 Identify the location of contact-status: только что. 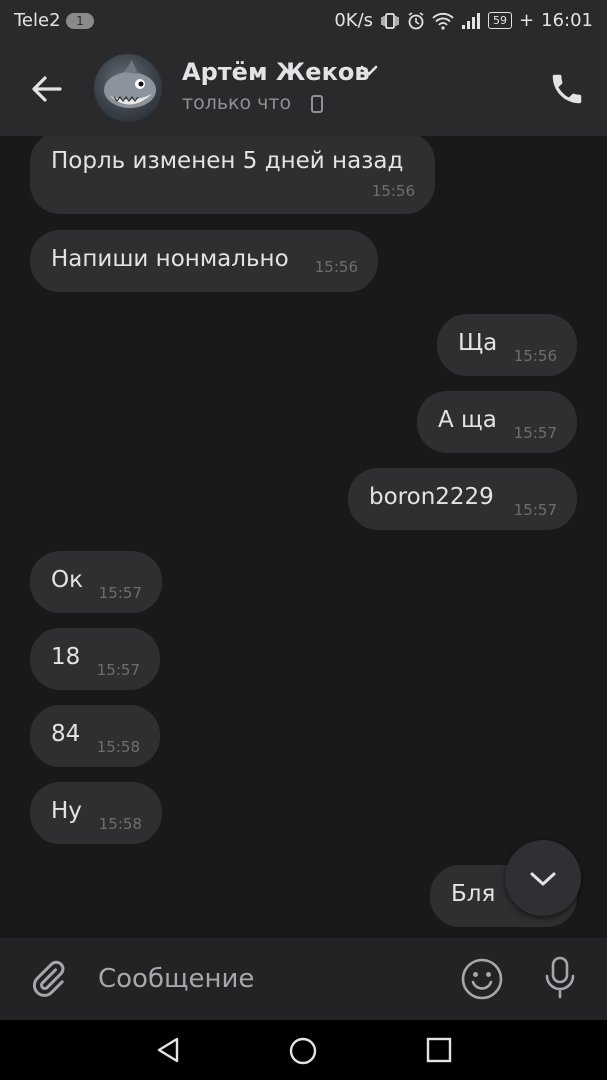
(237, 103).